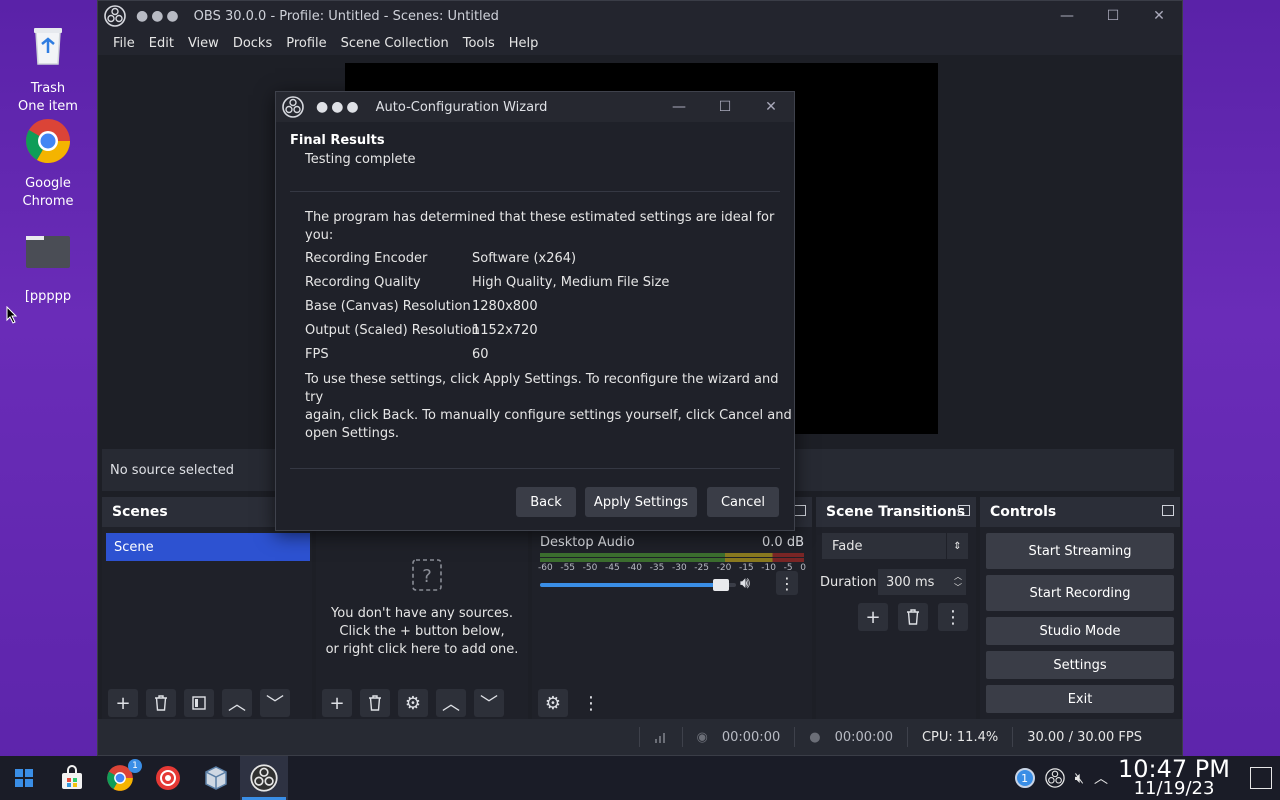  What do you see at coordinates (451, 703) in the screenshot?
I see `source-move-up-button: ︿` at bounding box center [451, 703].